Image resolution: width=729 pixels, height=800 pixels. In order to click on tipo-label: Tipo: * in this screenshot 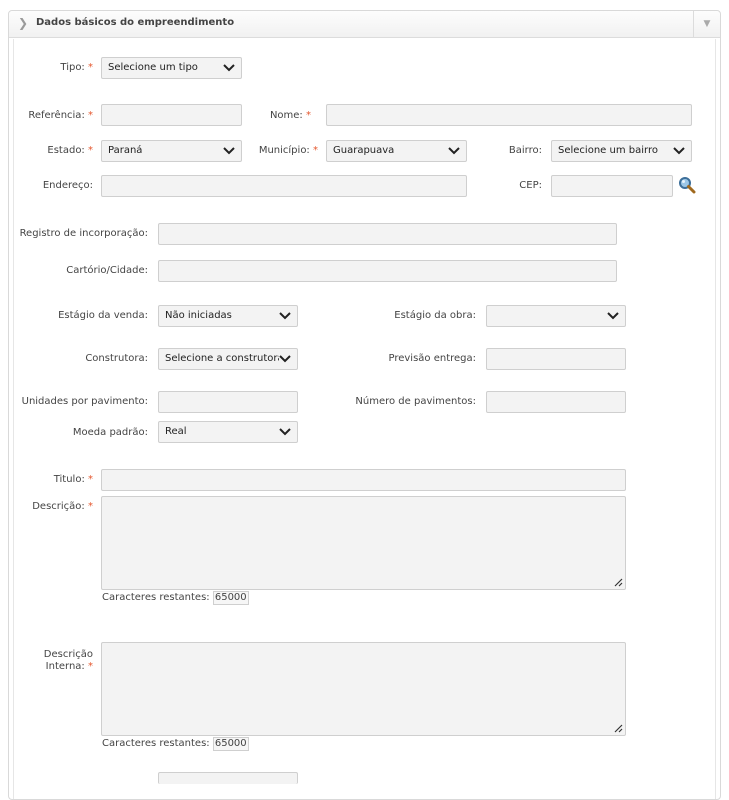, I will do `click(76, 67)`.